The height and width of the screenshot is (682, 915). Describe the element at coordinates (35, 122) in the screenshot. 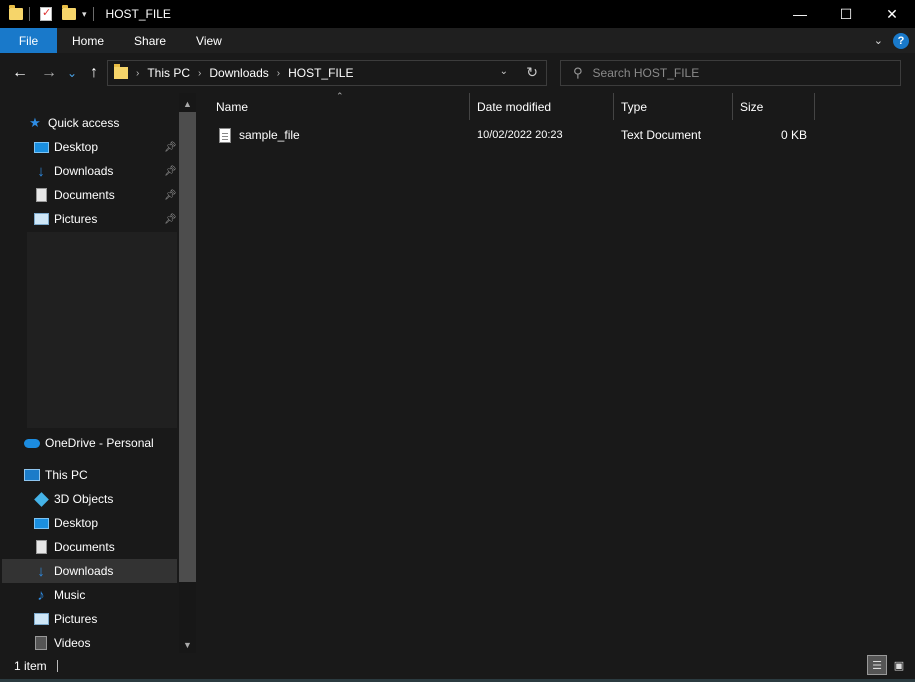

I see `star-icon: ★` at that location.